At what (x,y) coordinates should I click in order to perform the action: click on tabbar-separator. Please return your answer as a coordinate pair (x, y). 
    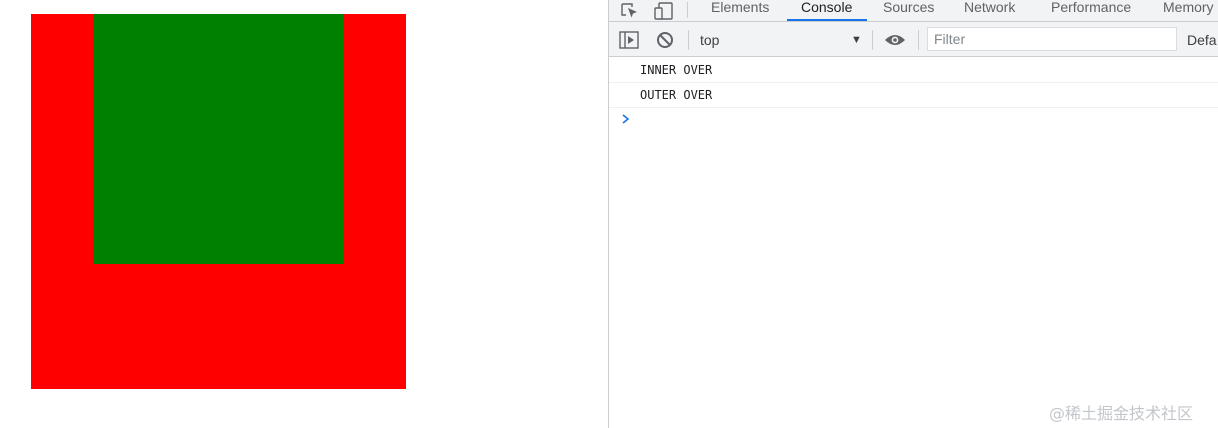
    Looking at the image, I should click on (687, 10).